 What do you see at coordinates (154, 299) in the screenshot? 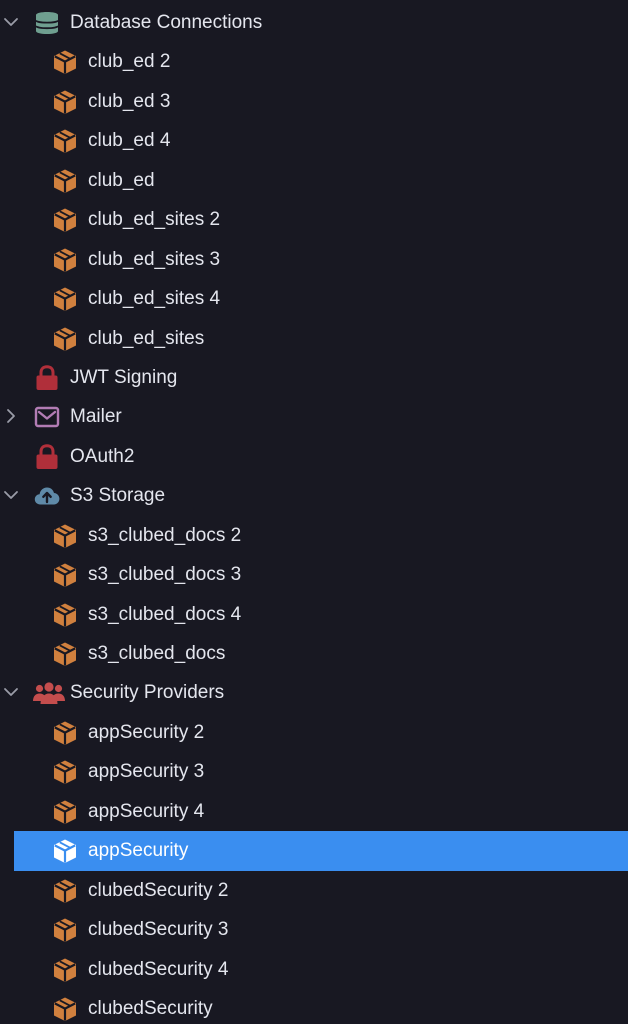
I see `tree-item-label: club_ed_sites 4` at bounding box center [154, 299].